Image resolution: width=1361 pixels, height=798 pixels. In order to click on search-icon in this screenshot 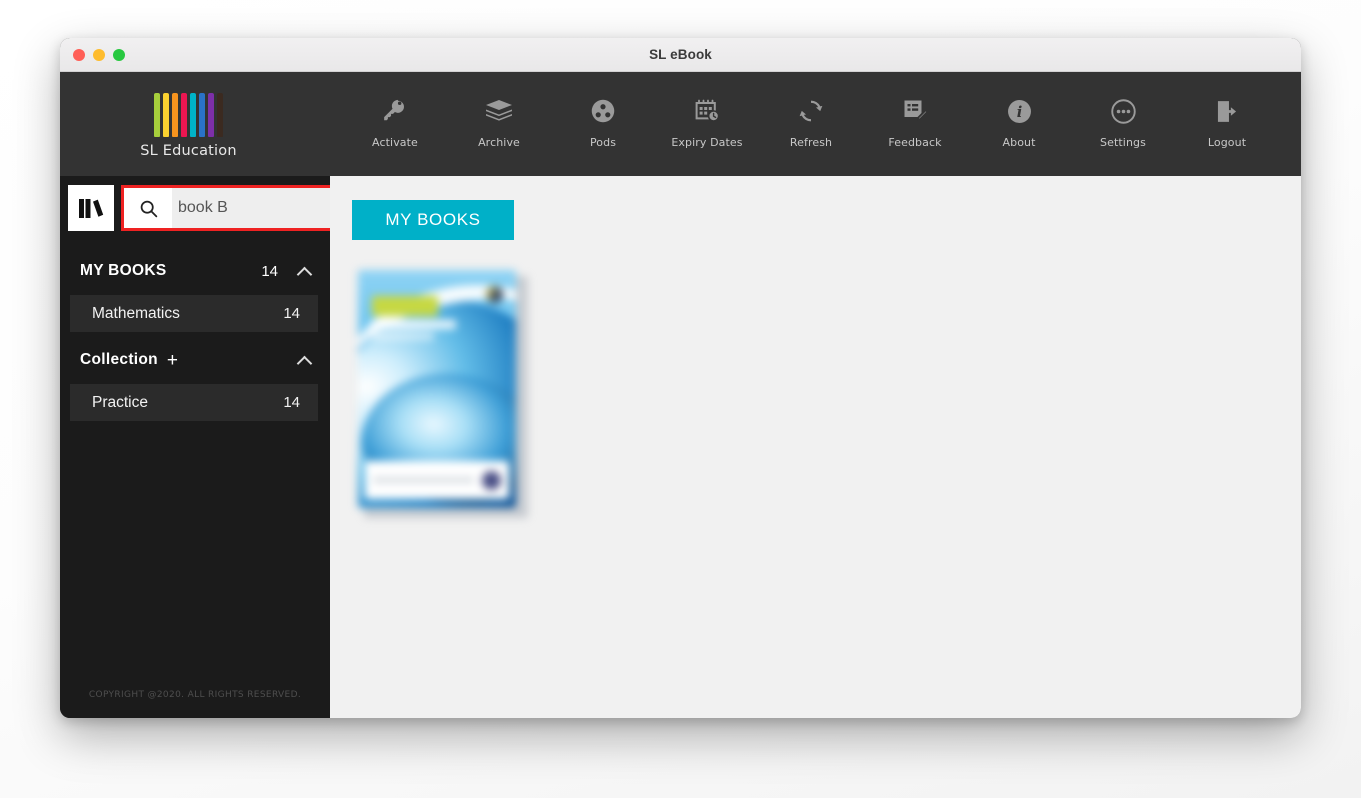, I will do `click(148, 208)`.